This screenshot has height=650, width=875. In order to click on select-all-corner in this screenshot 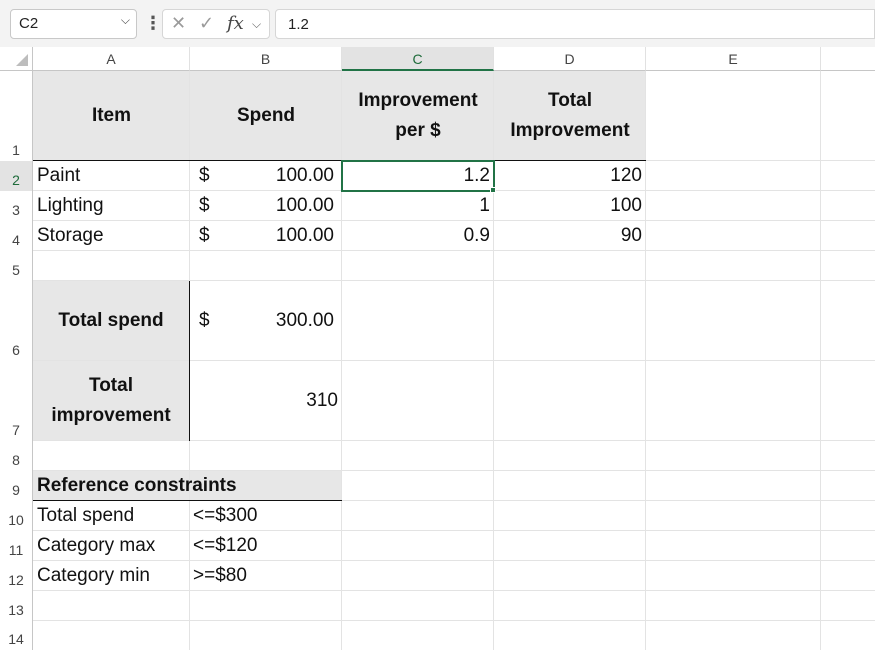, I will do `click(16, 59)`.